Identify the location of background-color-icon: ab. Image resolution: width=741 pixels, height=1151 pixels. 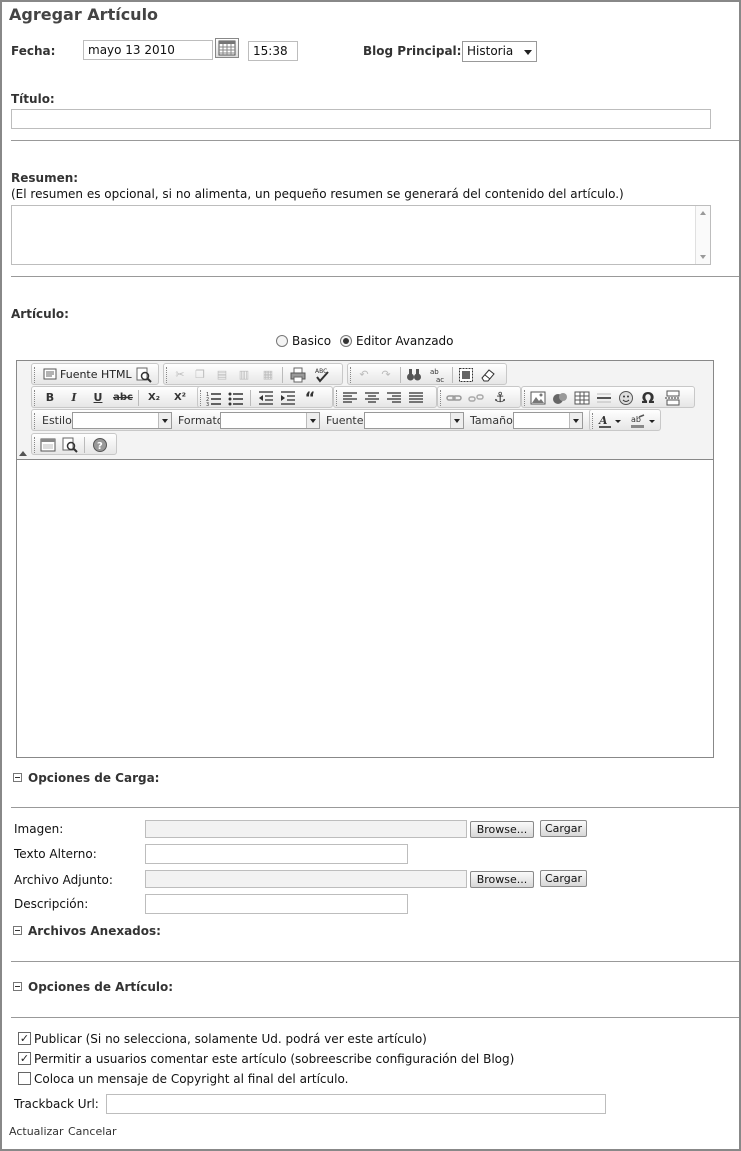
(643, 421).